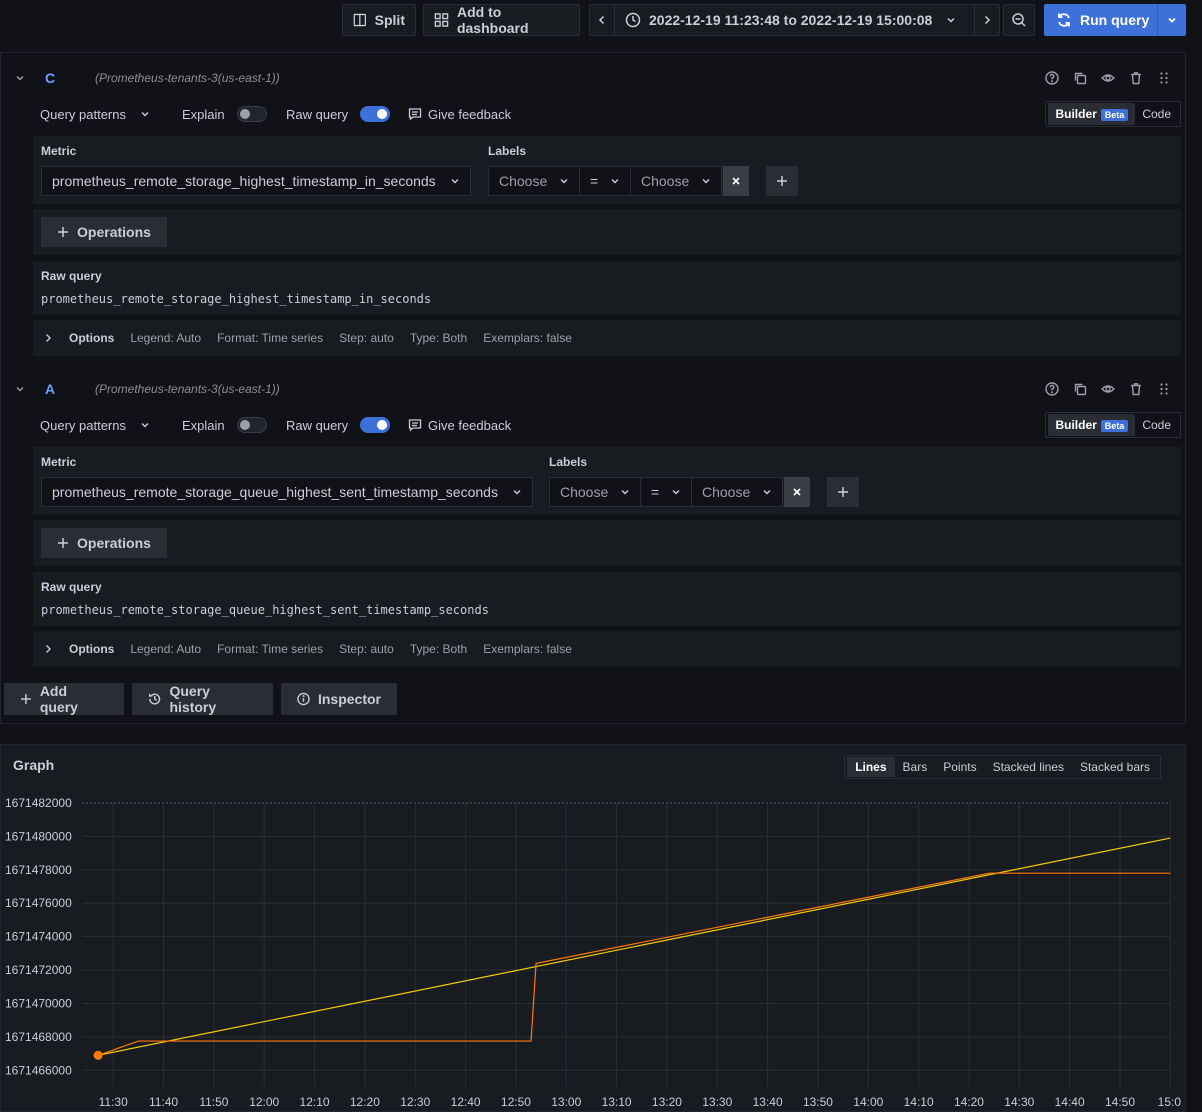 The image size is (1202, 1112). What do you see at coordinates (1019, 20) in the screenshot?
I see `zoom-out-button` at bounding box center [1019, 20].